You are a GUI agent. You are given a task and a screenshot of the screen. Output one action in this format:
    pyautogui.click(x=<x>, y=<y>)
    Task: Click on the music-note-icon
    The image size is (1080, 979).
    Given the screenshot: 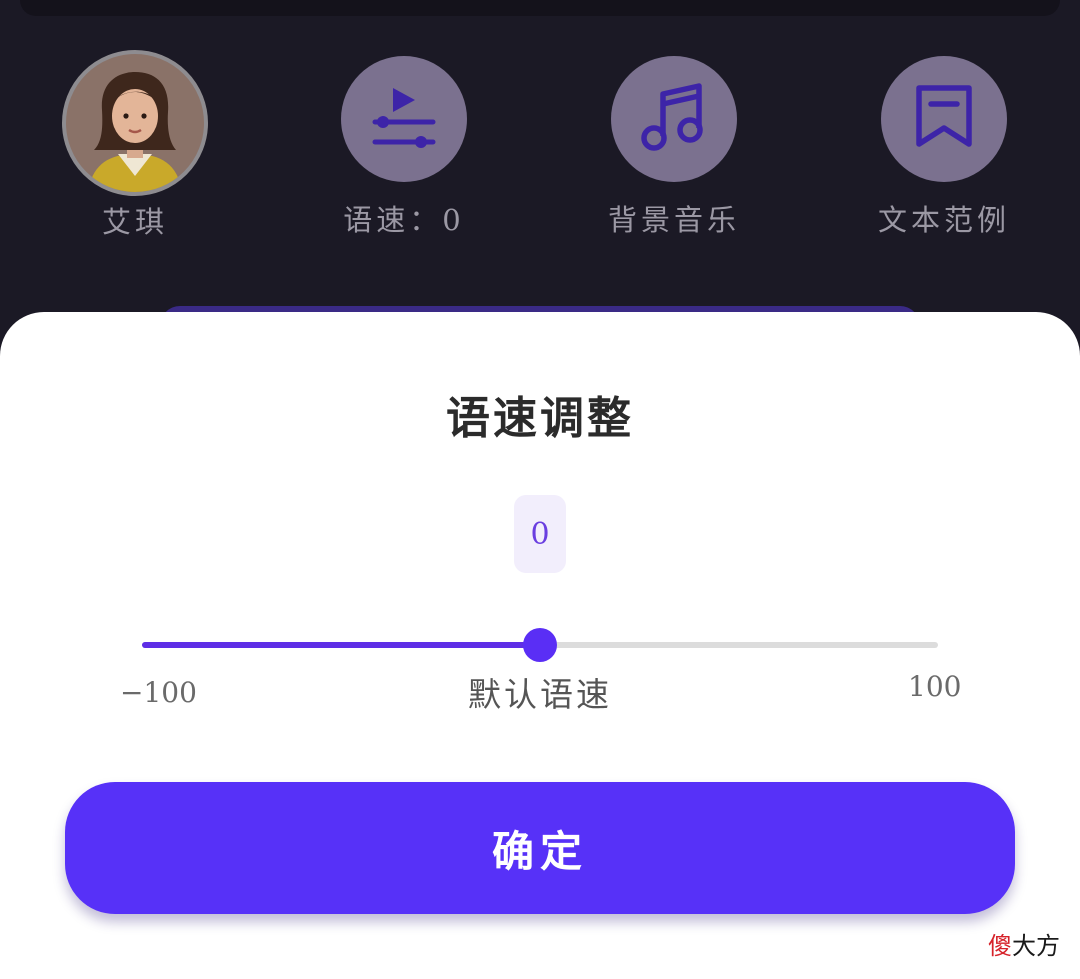 What is the action you would take?
    pyautogui.click(x=674, y=119)
    